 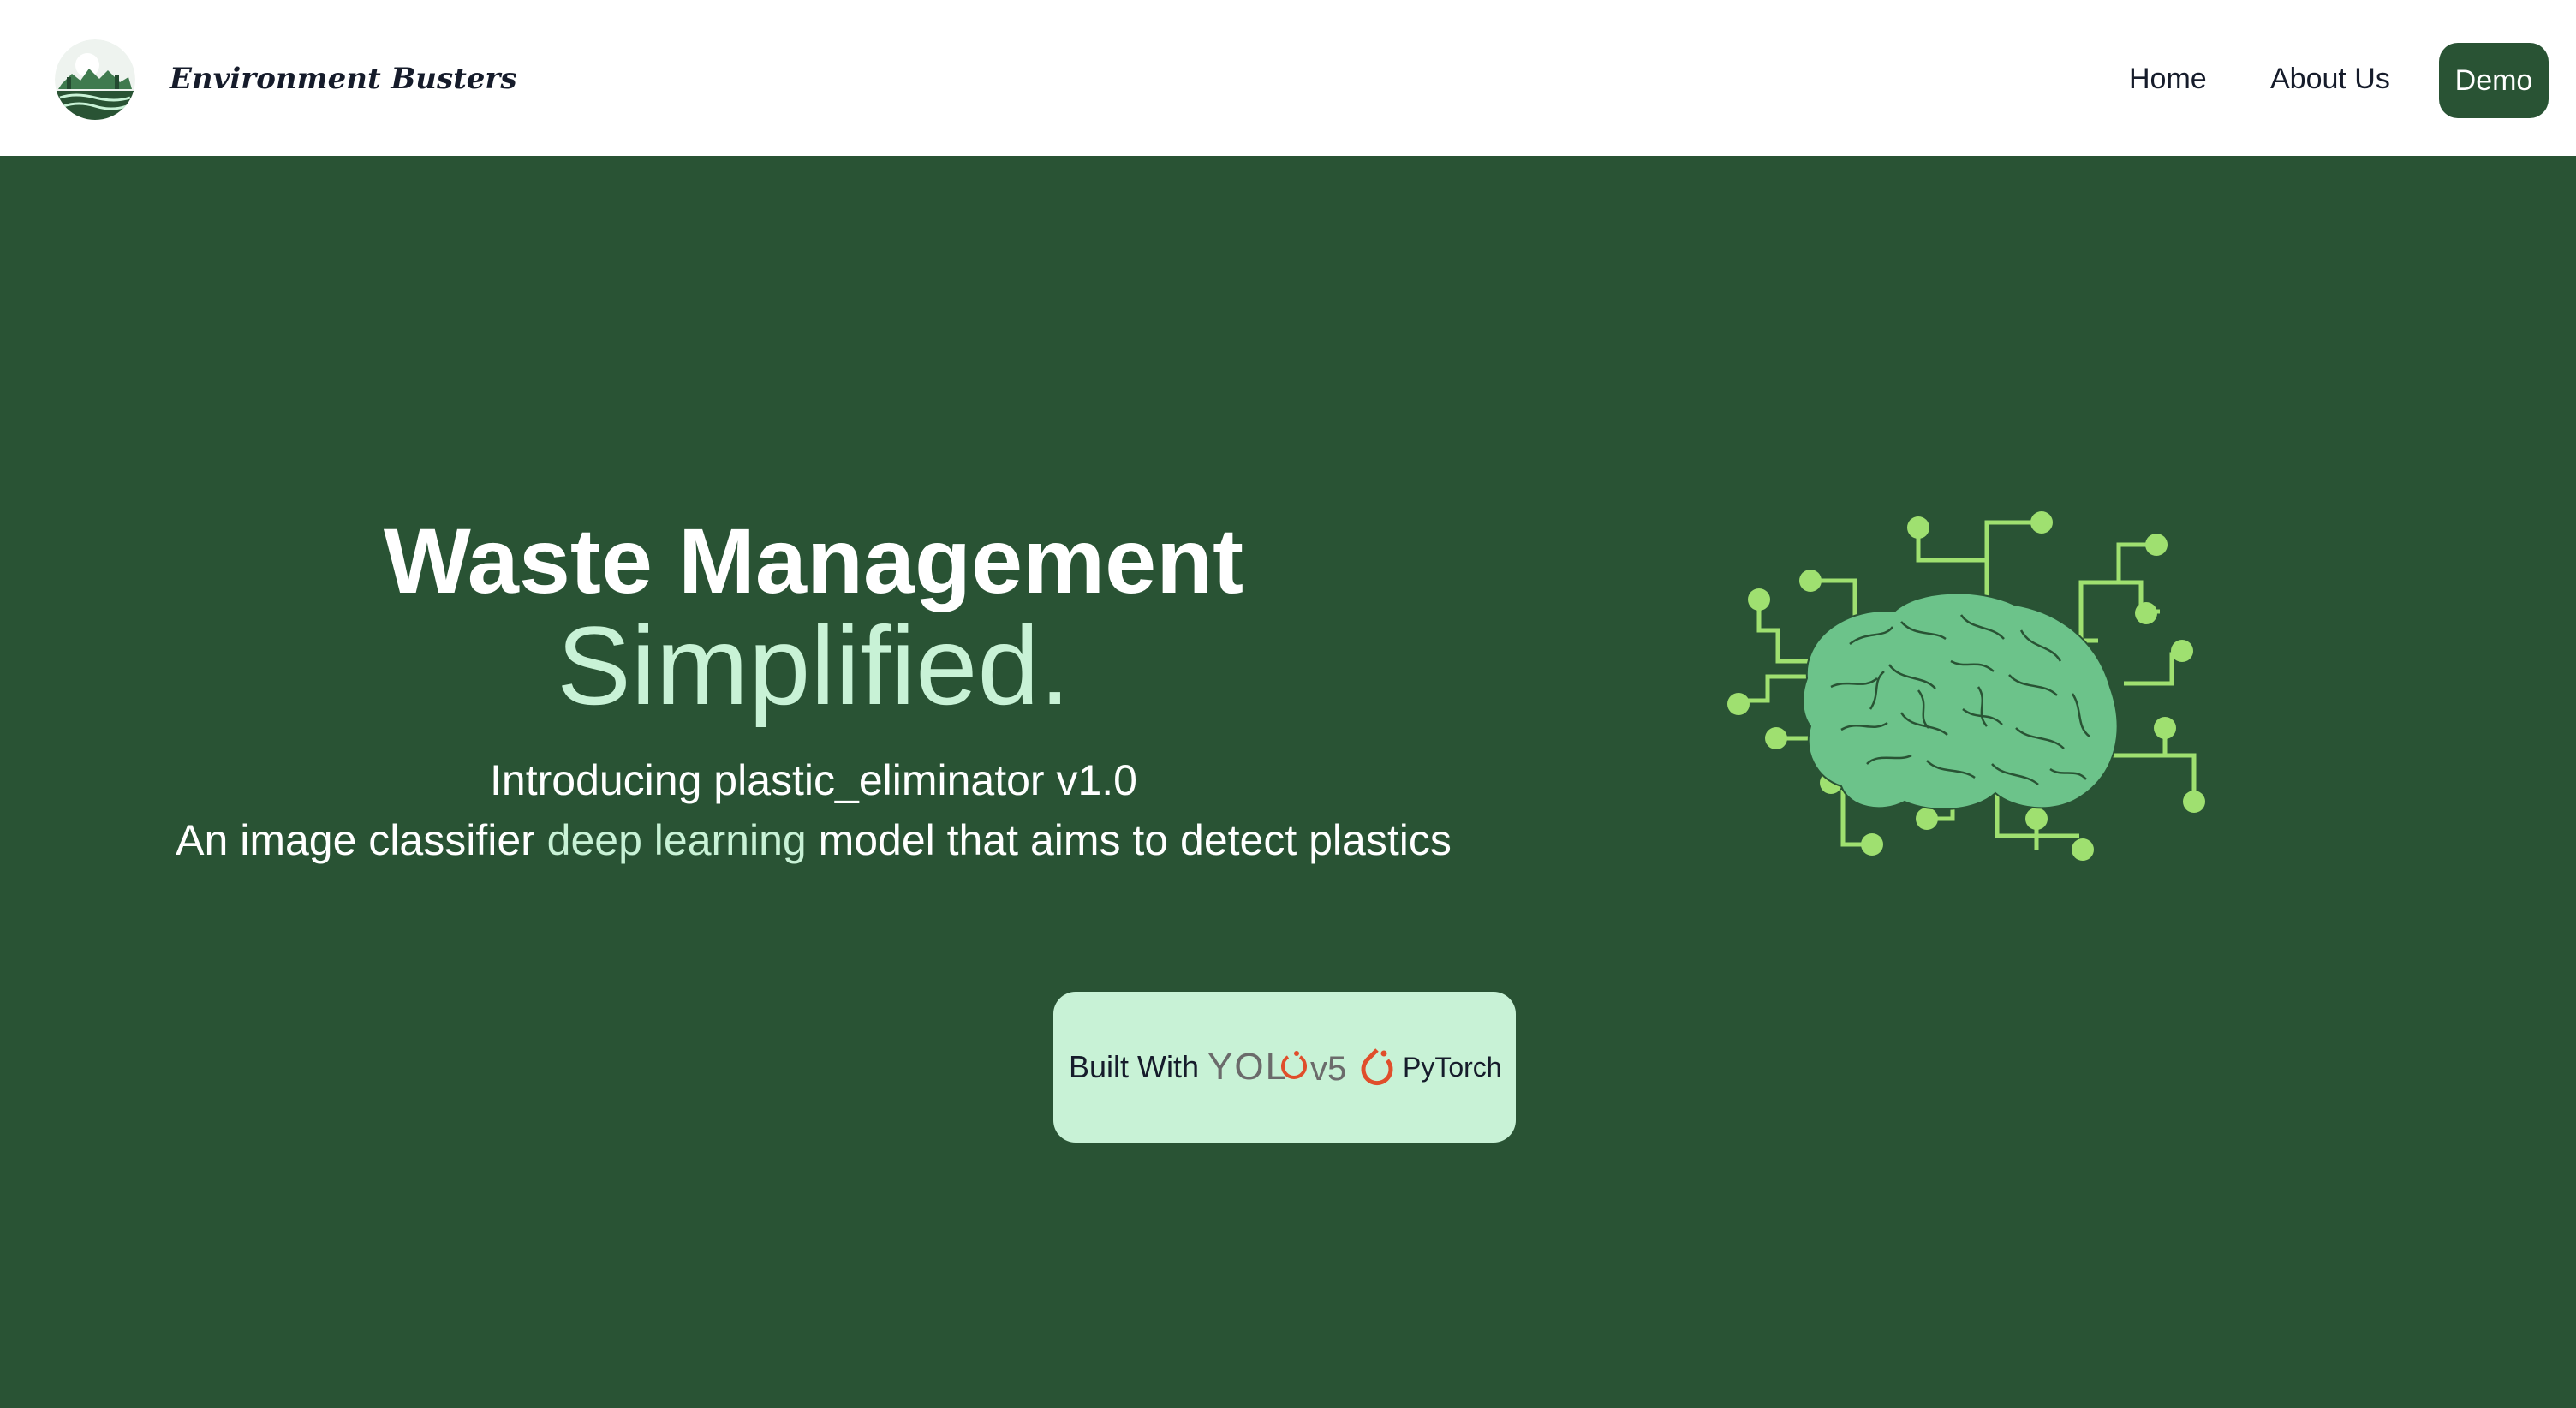 I want to click on yolo-logo-text: YOL, so click(x=1248, y=1067).